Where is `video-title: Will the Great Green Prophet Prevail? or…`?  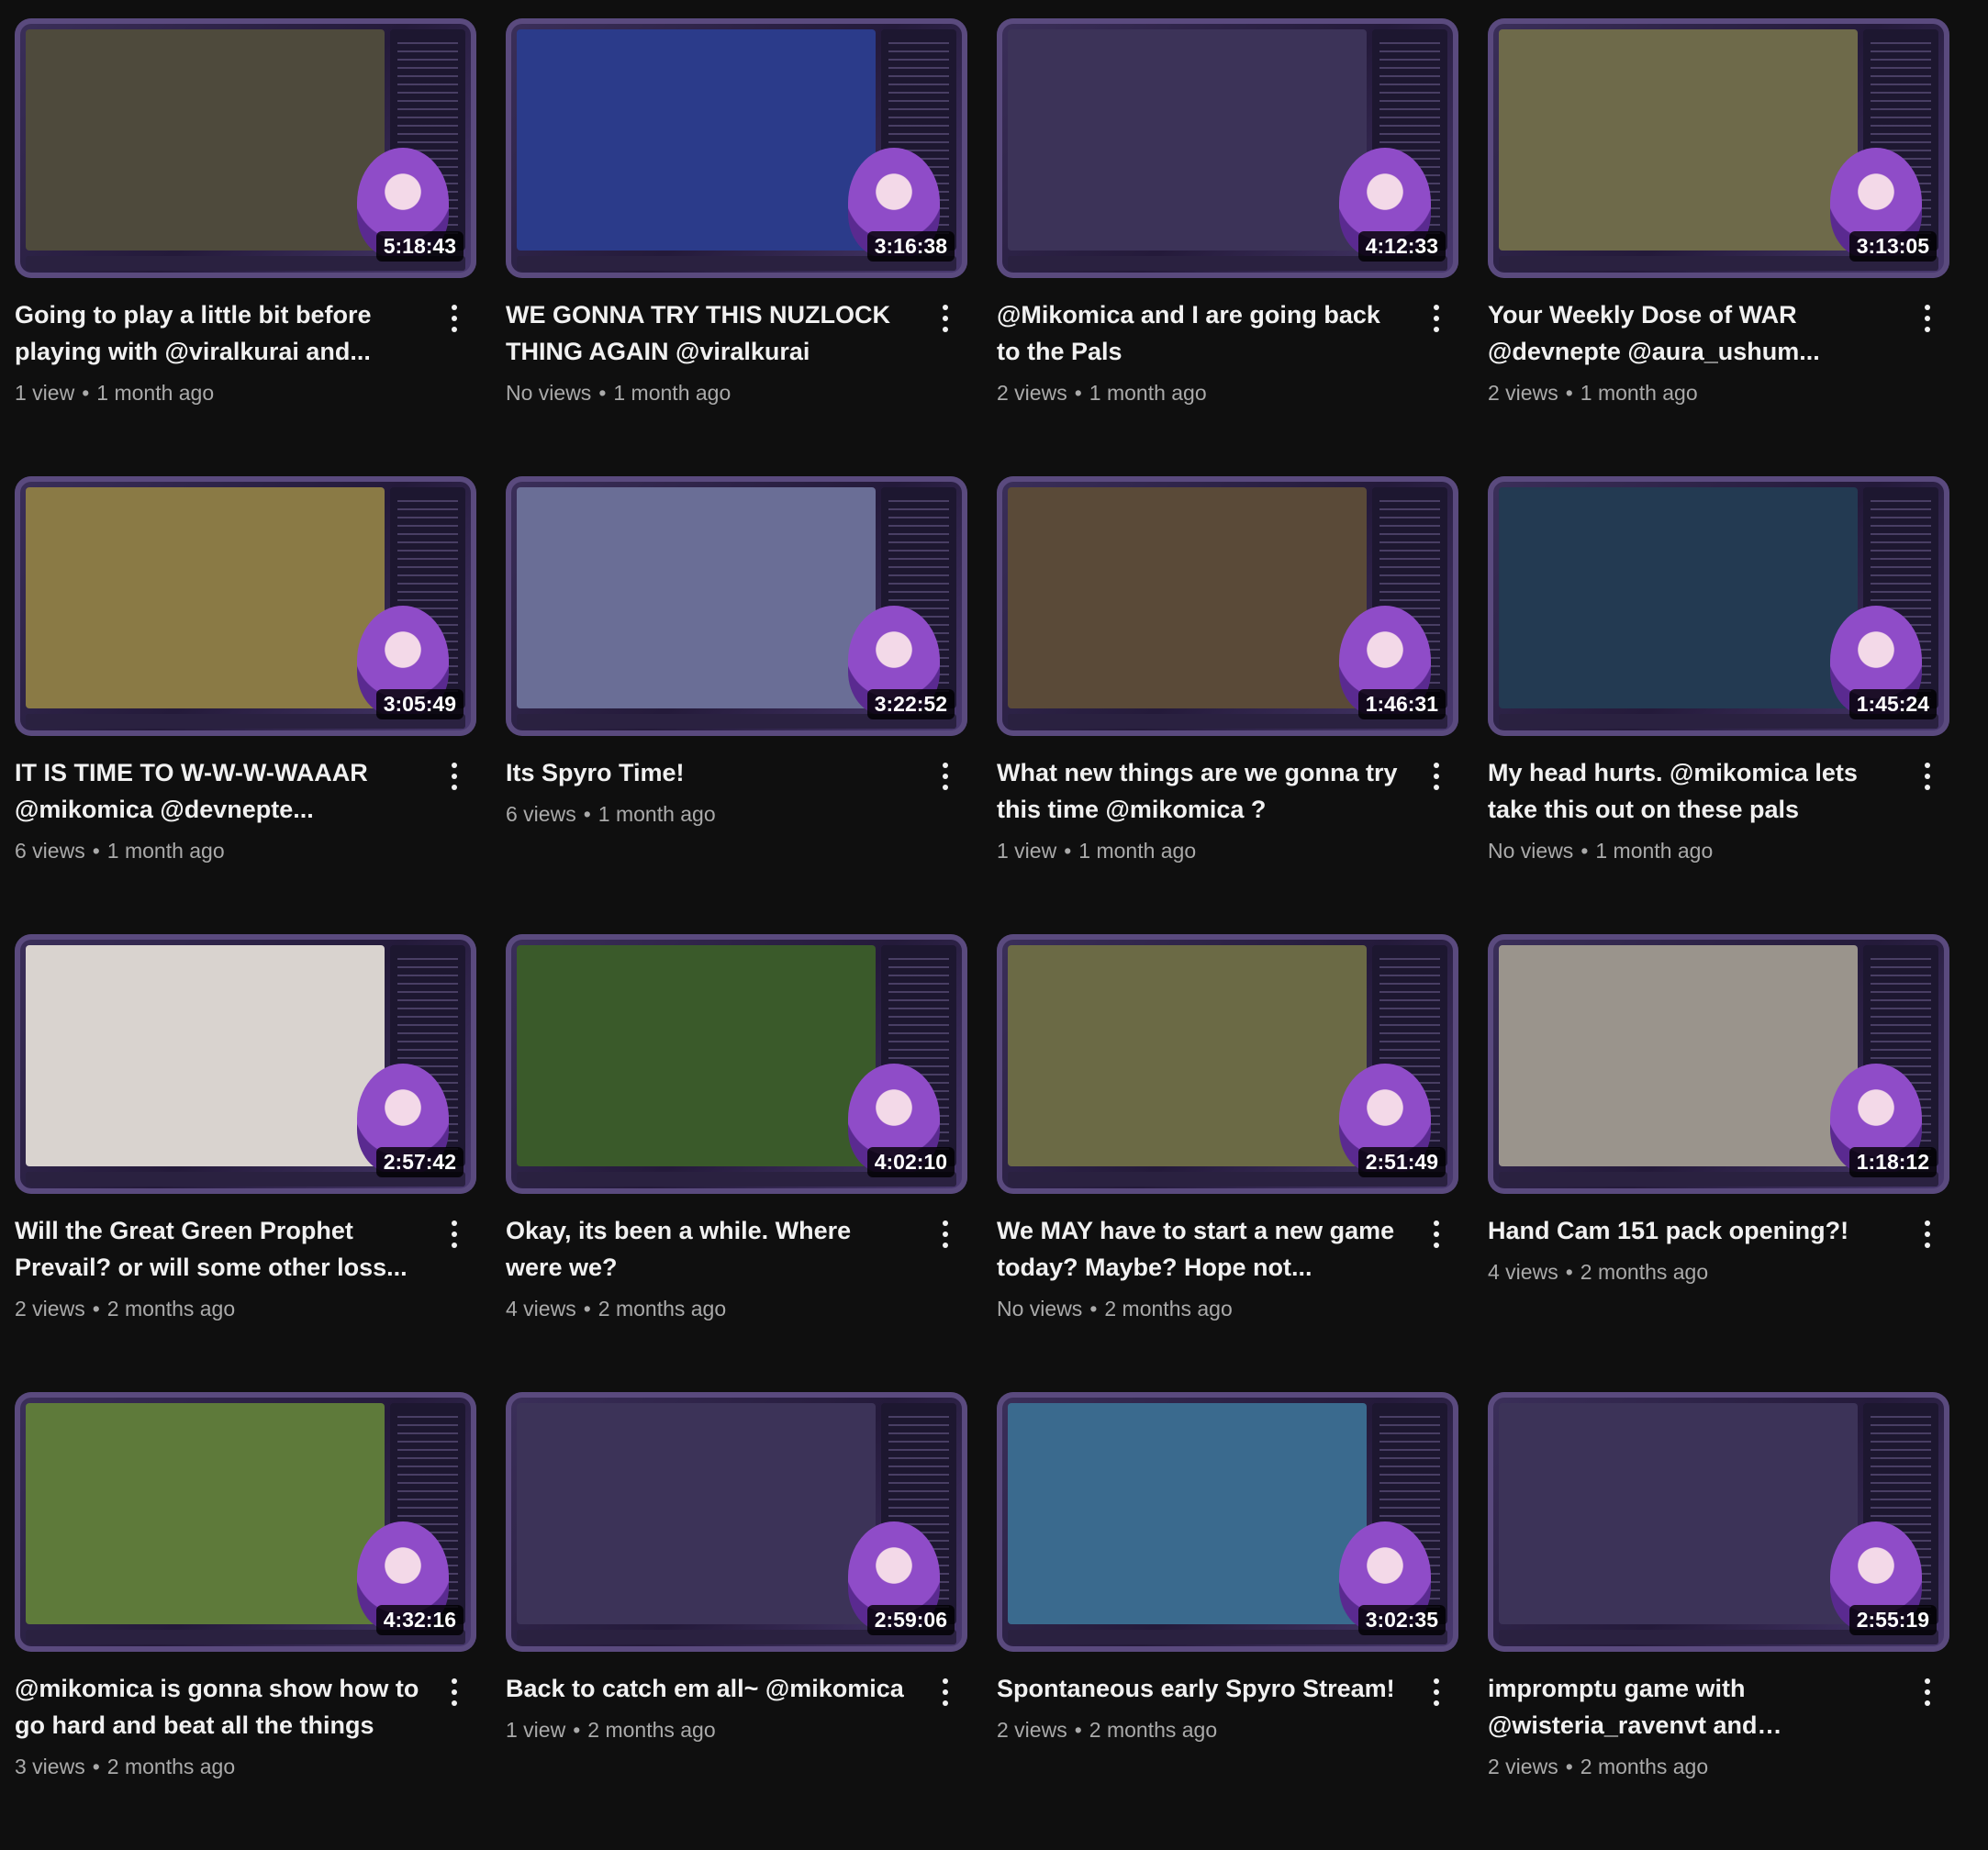
video-title: Will the Great Green Prophet Prevail? or… is located at coordinates (218, 1249).